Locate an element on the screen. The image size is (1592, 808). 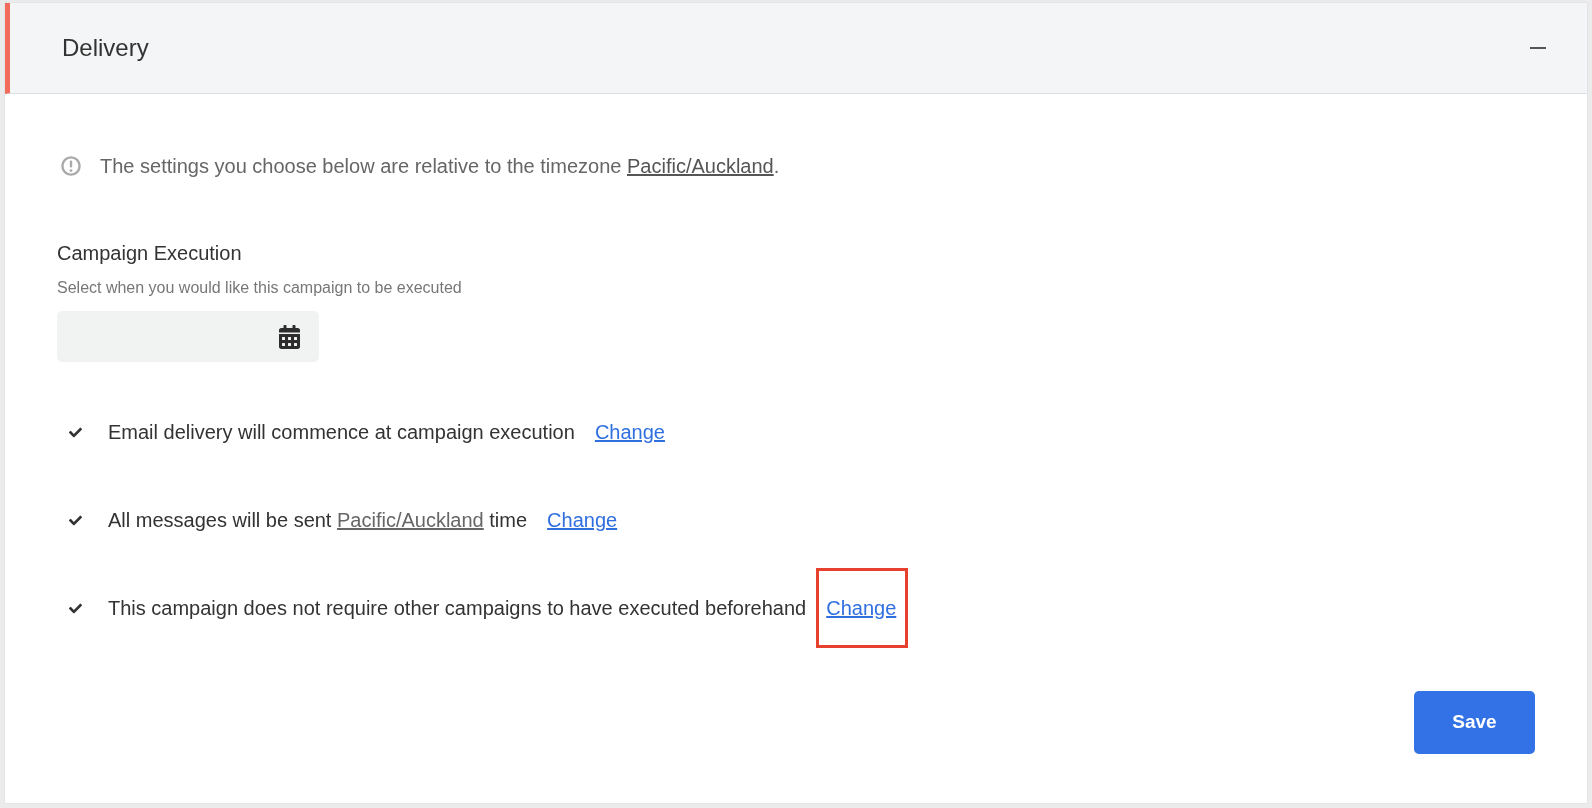
alert-icon is located at coordinates (71, 166).